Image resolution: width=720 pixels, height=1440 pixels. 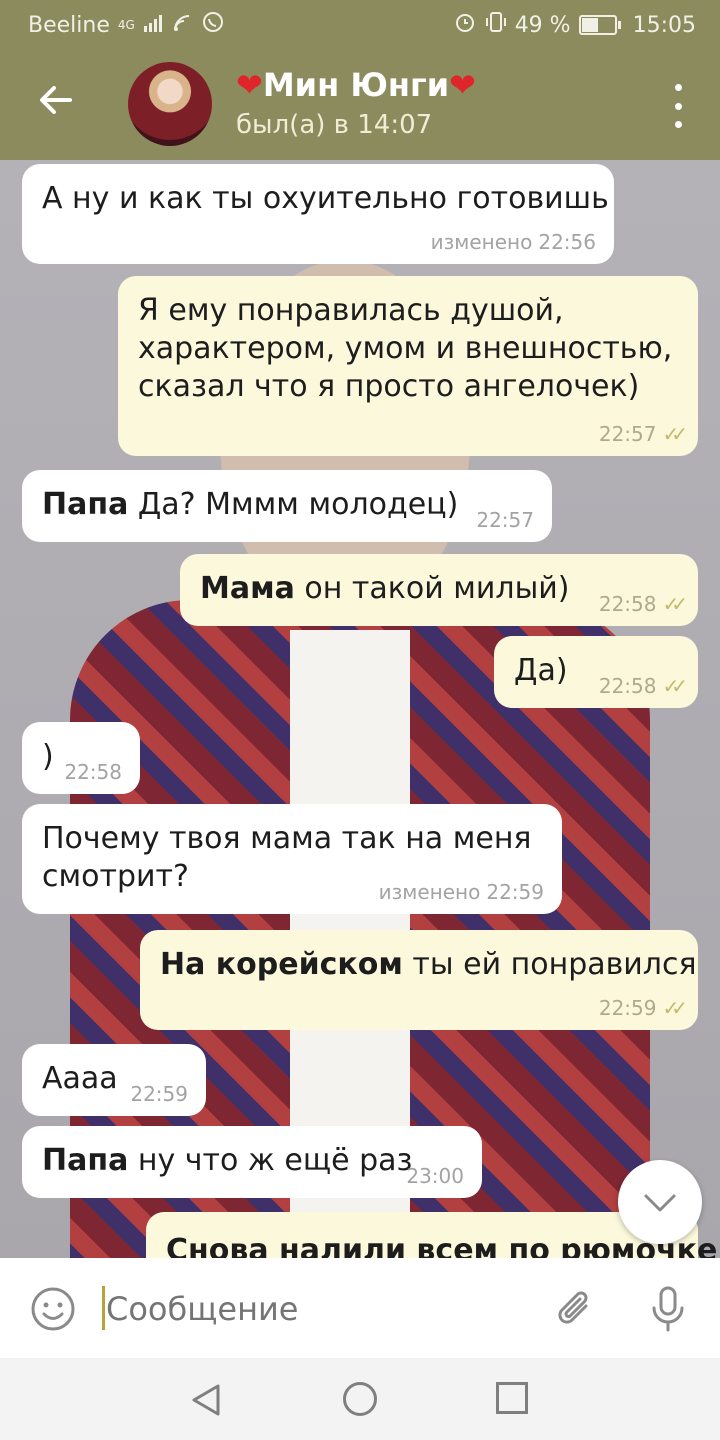 I want to click on message-meta: 22:57, so click(x=505, y=520).